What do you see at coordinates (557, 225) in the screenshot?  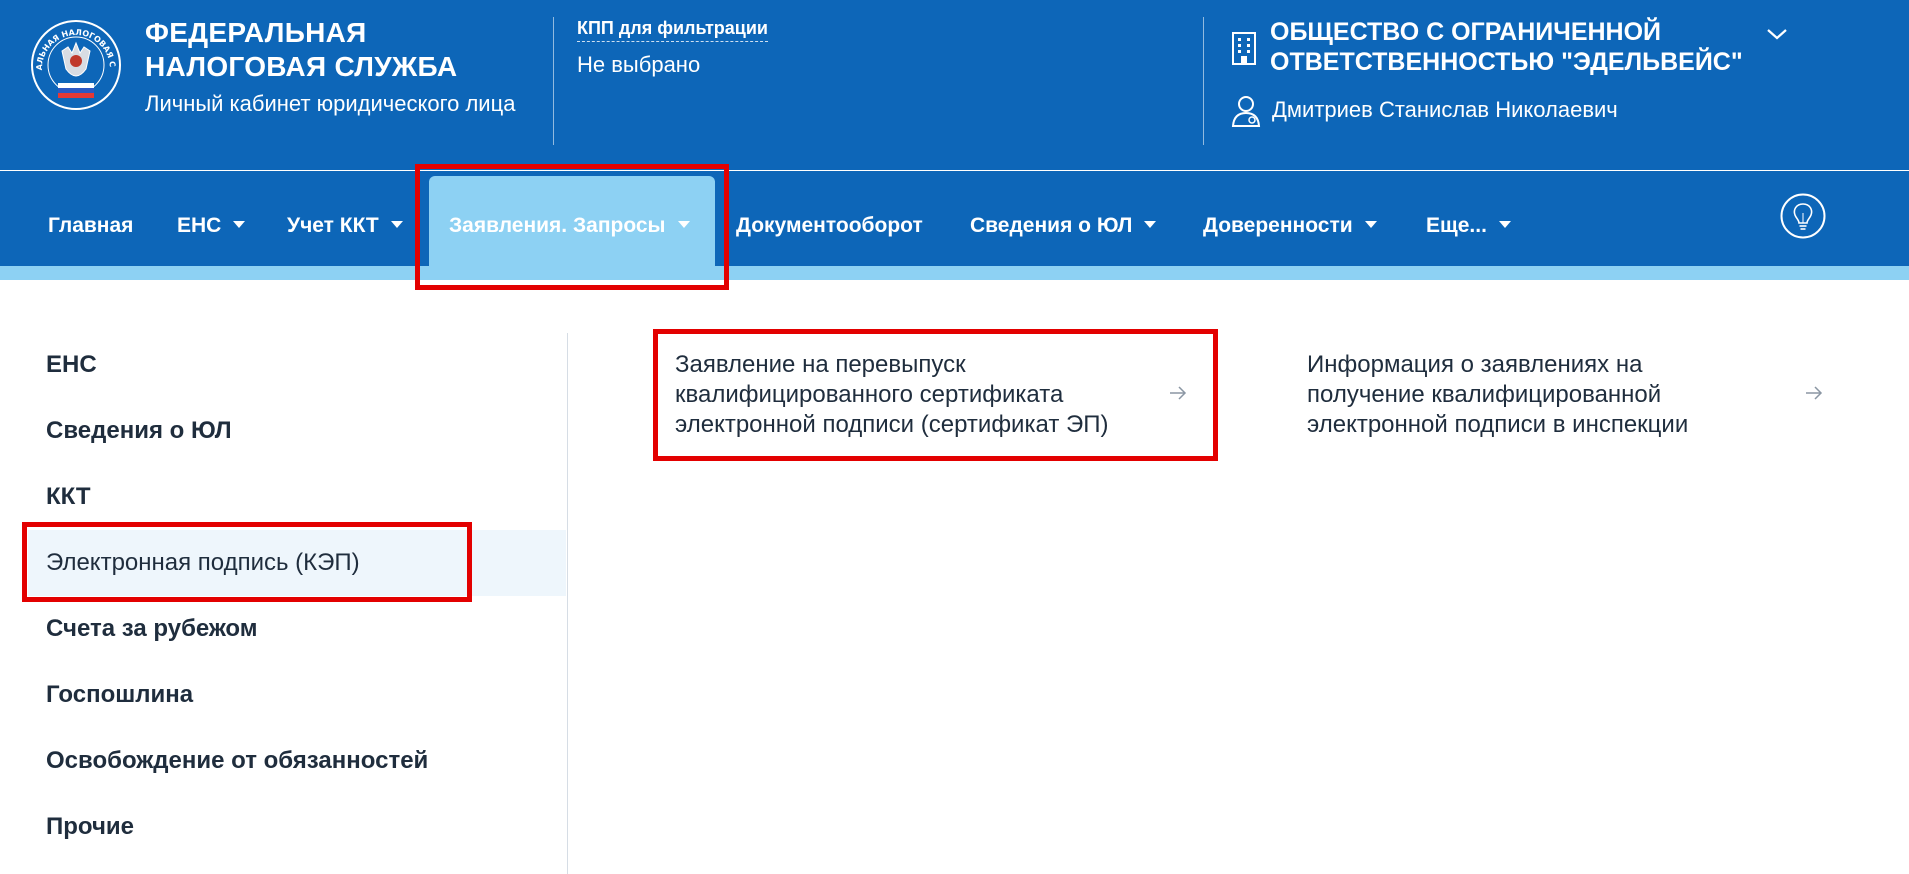 I see `nav-item-label: Заявления. Запросы` at bounding box center [557, 225].